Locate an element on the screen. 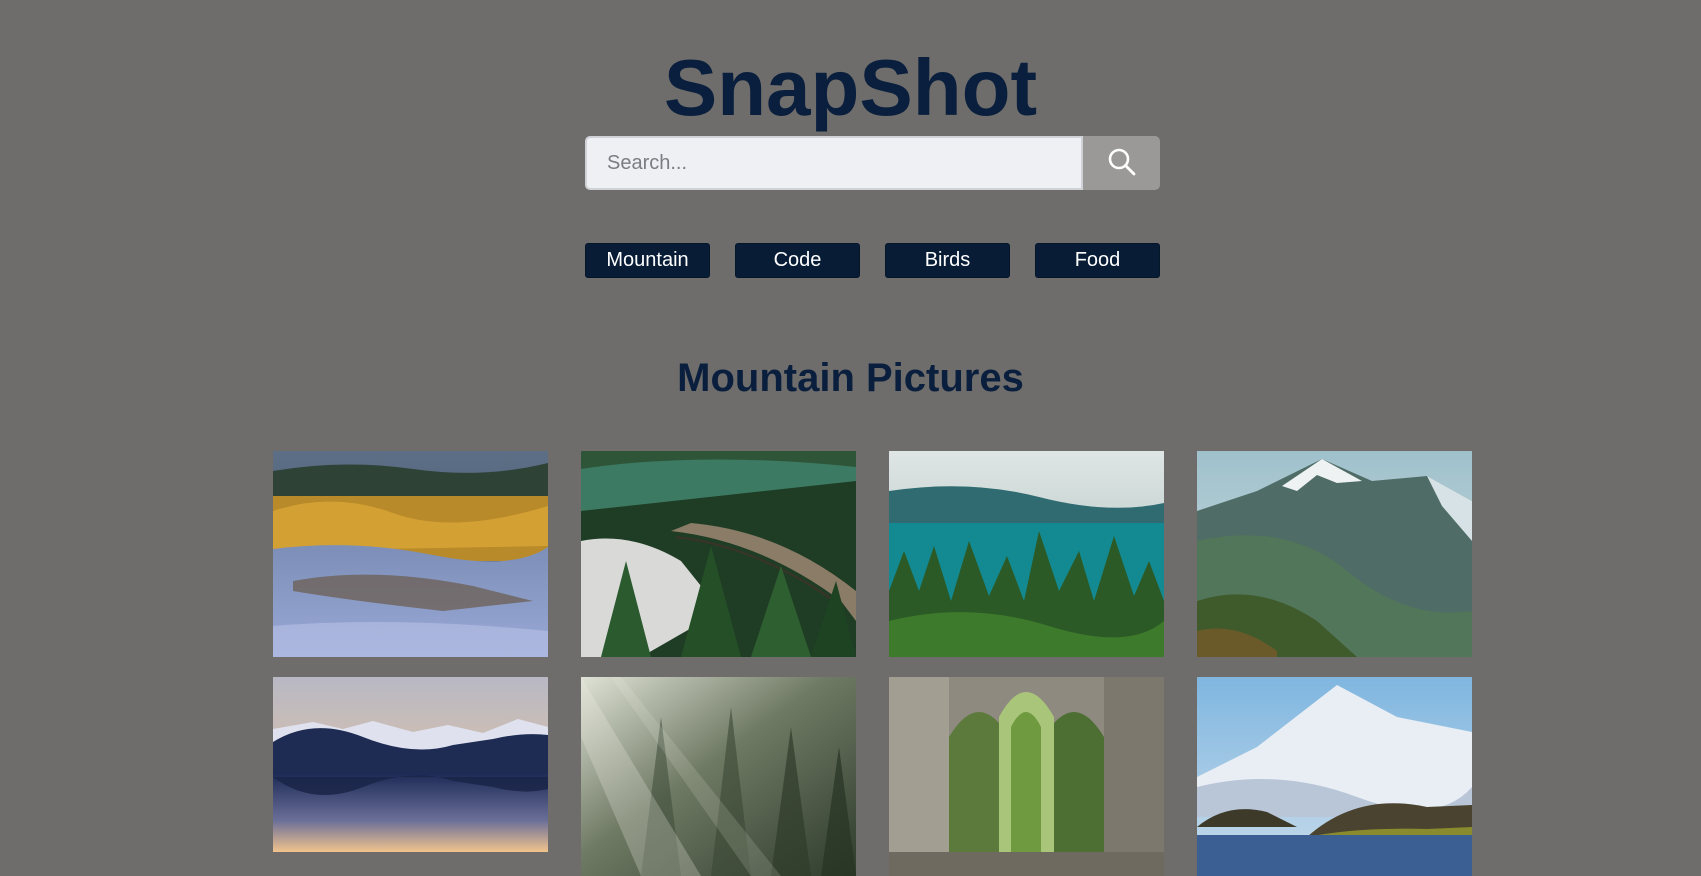 This screenshot has height=876, width=1701. search-button is located at coordinates (1121, 163).